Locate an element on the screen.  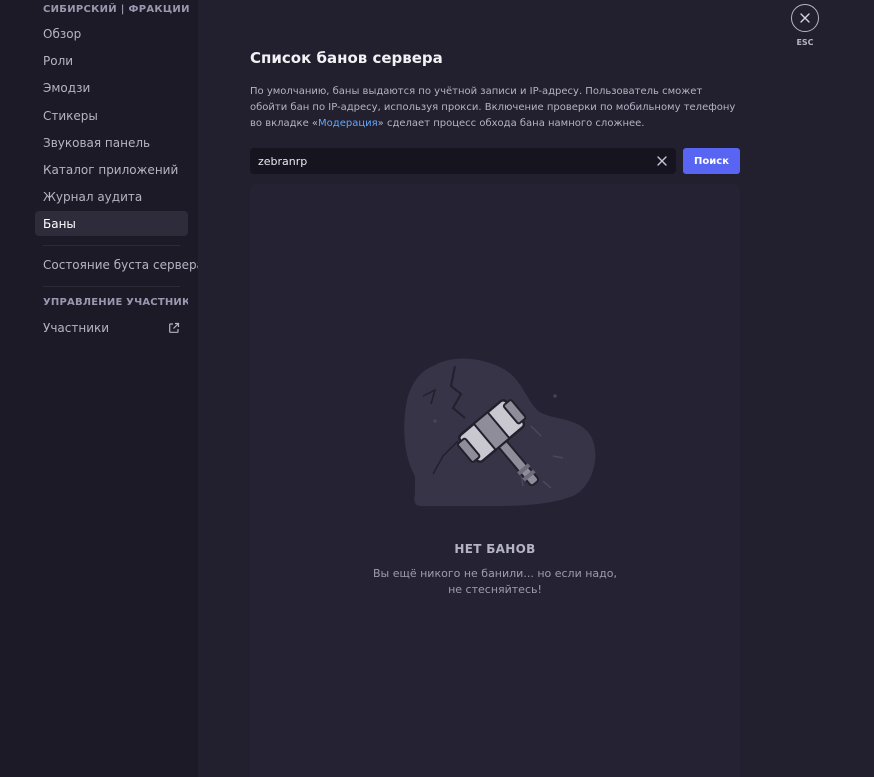
clear-icon is located at coordinates (662, 161).